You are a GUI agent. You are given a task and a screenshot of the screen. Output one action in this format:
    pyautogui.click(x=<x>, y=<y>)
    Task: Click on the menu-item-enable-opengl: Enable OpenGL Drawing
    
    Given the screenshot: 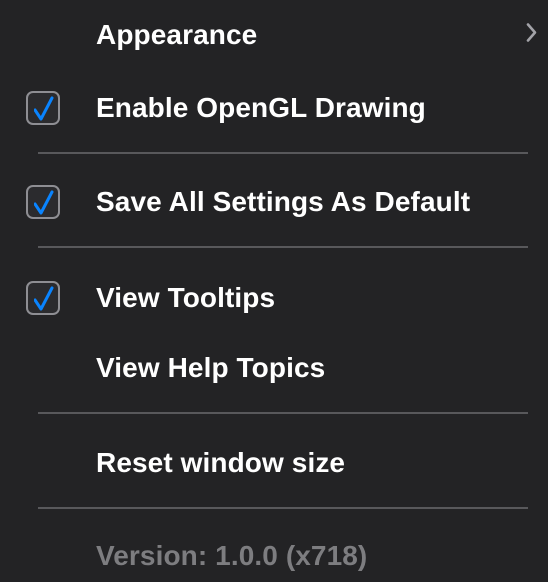 What is the action you would take?
    pyautogui.click(x=274, y=108)
    